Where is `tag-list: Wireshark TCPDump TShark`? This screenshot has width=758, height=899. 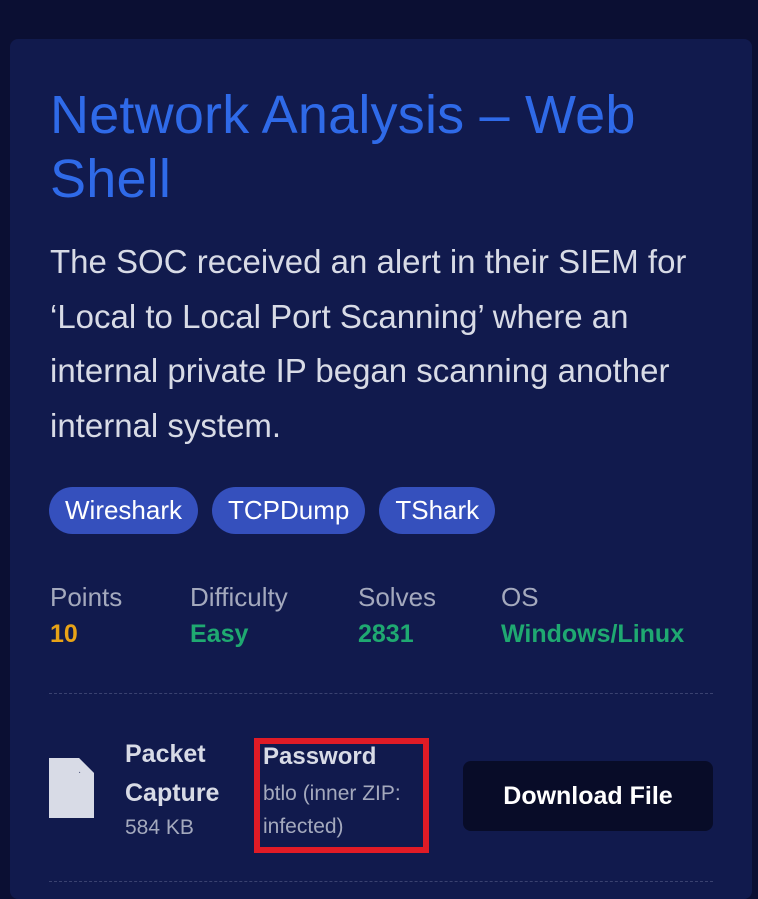 tag-list: Wireshark TCPDump TShark is located at coordinates (272, 510).